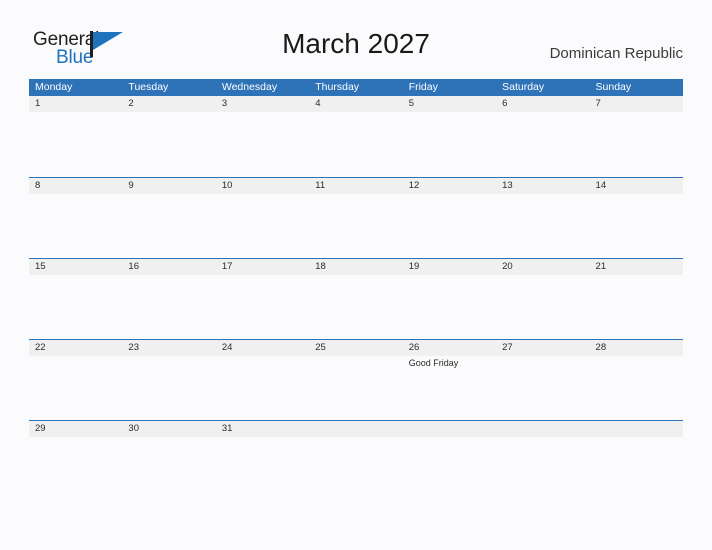 The height and width of the screenshot is (550, 712). I want to click on day-number: 7, so click(598, 103).